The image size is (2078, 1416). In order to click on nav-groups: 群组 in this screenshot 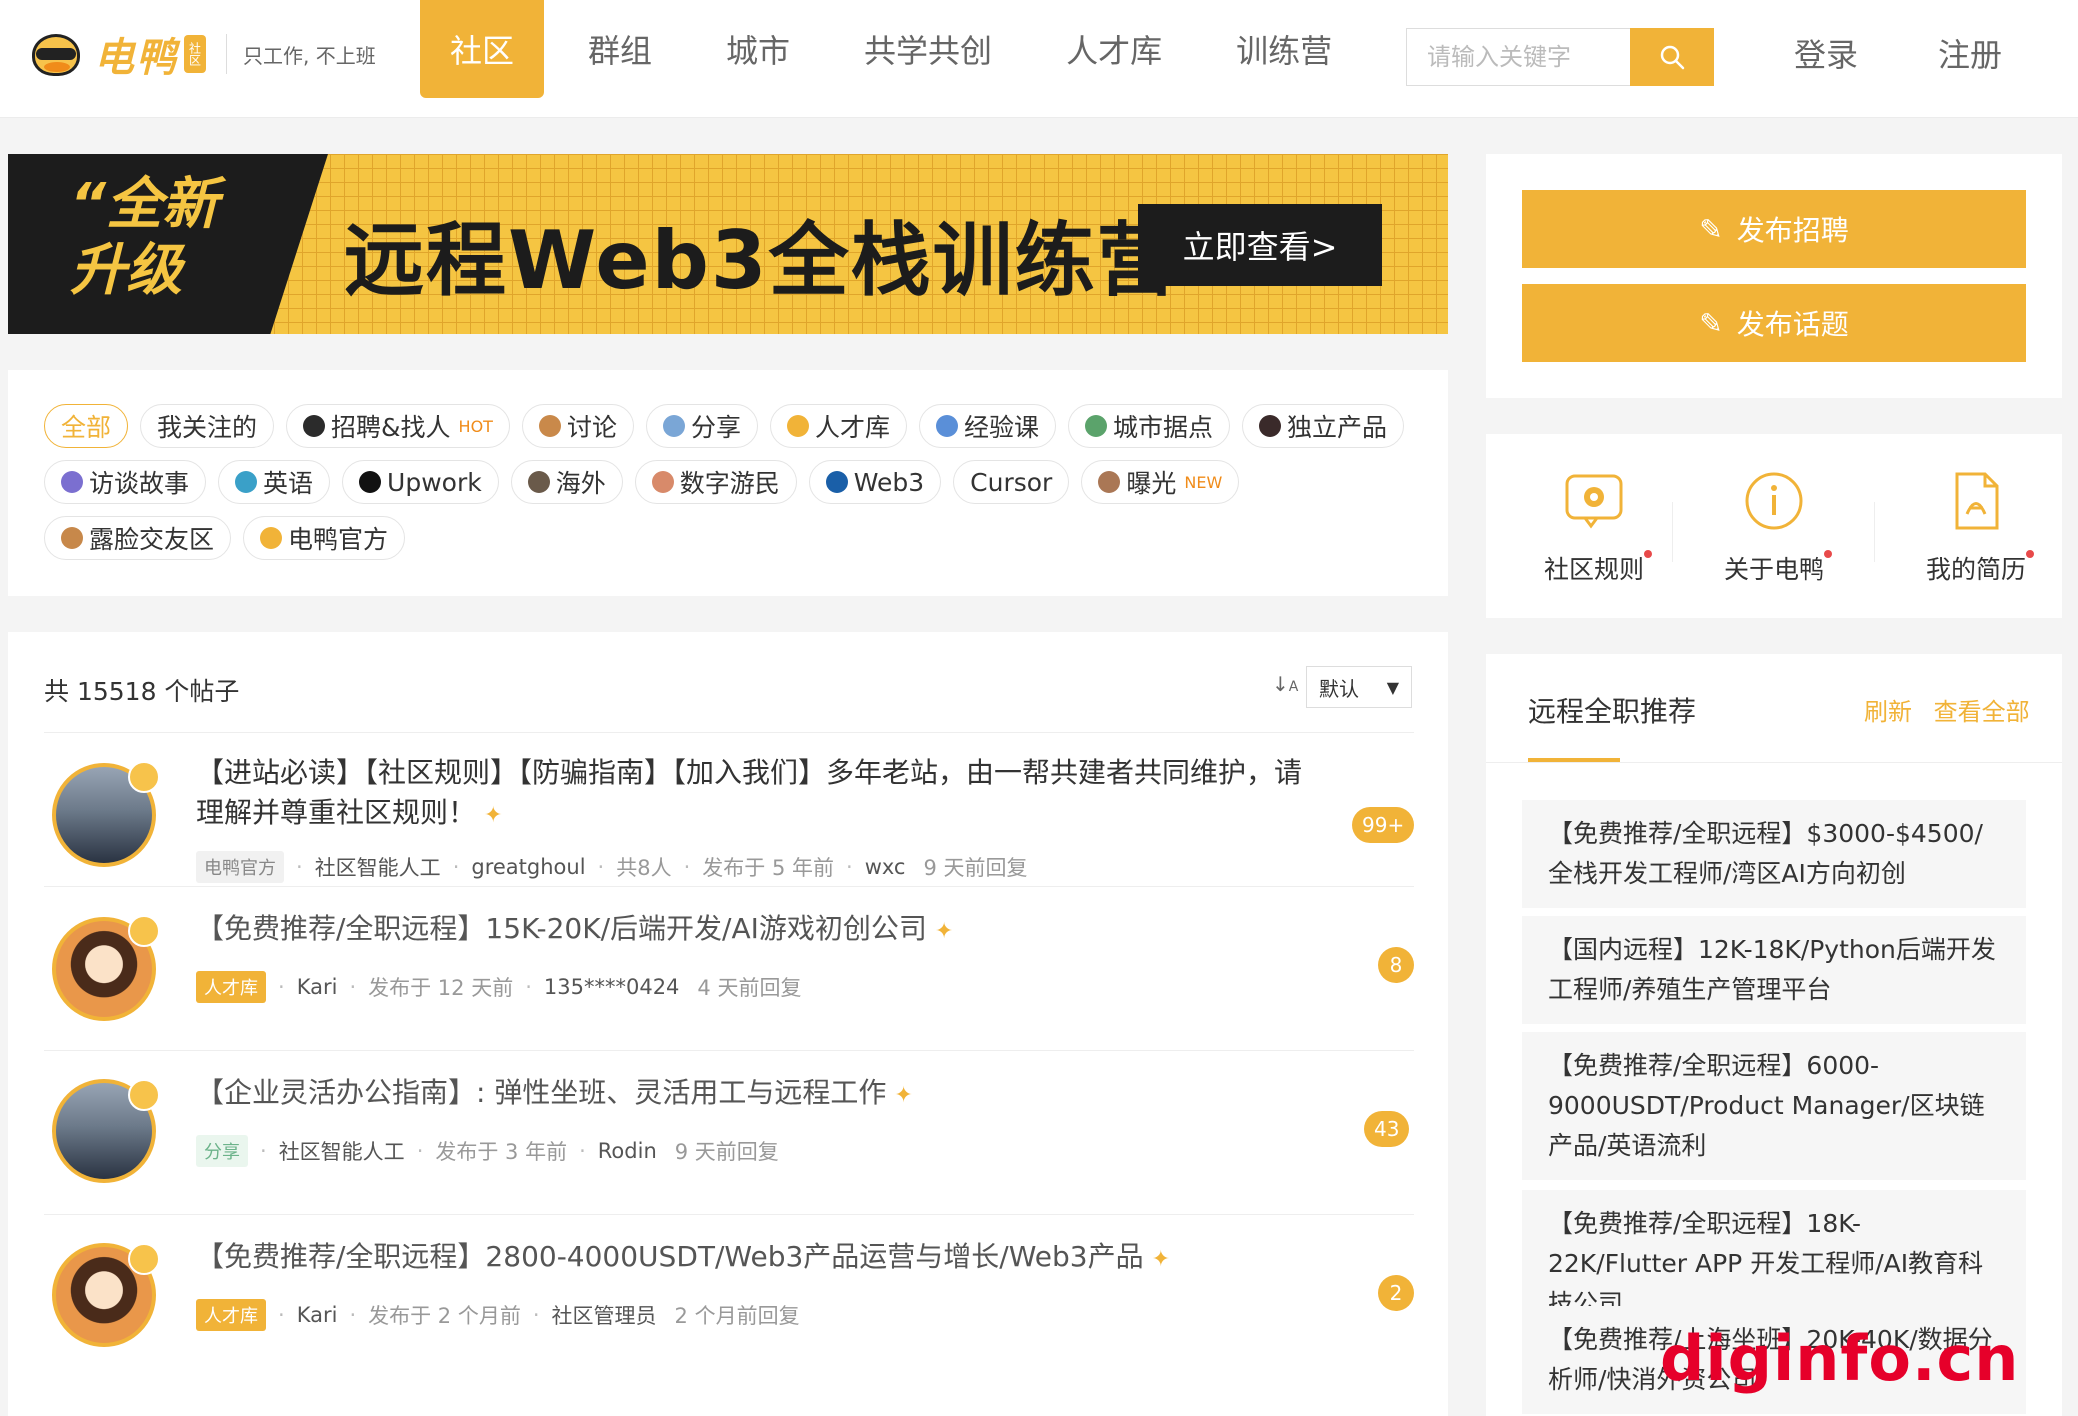, I will do `click(620, 49)`.